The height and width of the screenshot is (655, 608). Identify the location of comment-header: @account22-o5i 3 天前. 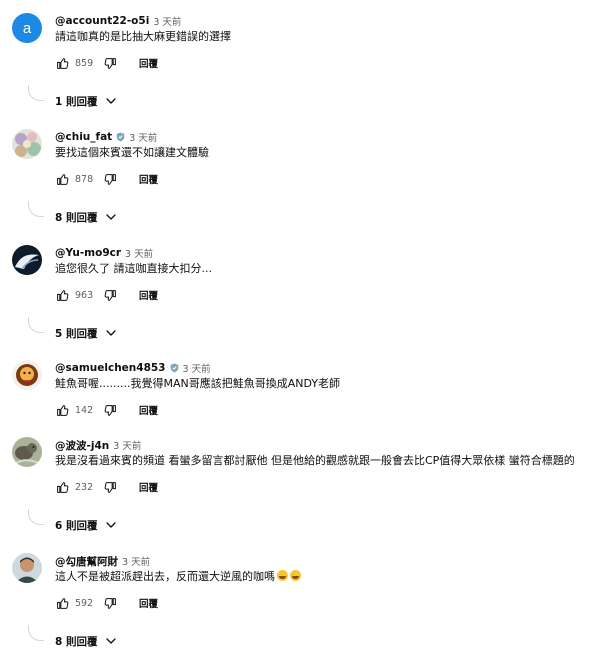
(118, 21).